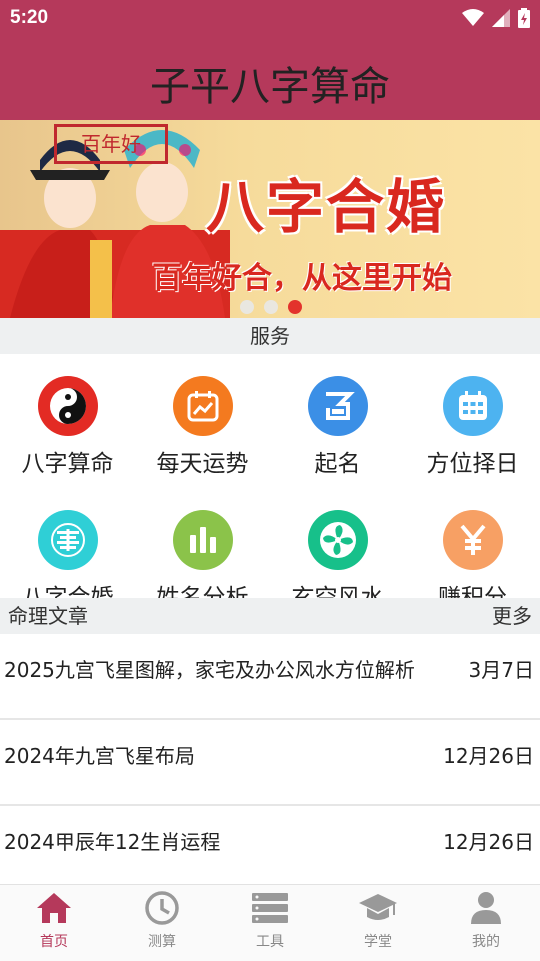  Describe the element at coordinates (162, 942) in the screenshot. I see `tab-label: 测算` at that location.